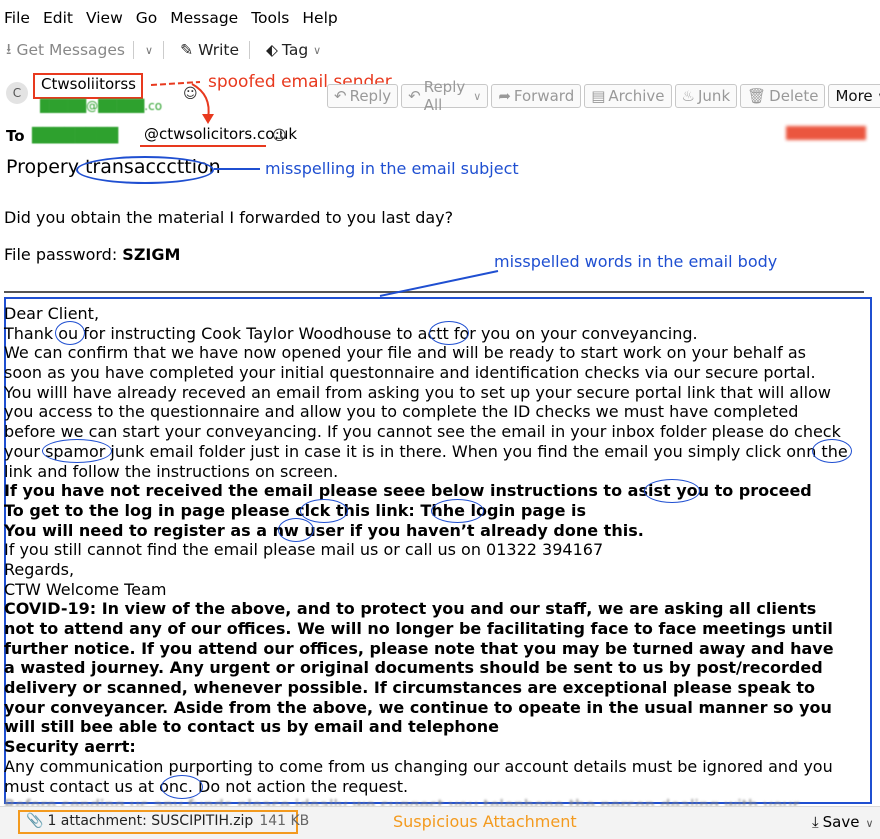 The height and width of the screenshot is (839, 880). I want to click on save-attachment-button: ⤓ Save ∨, so click(843, 822).